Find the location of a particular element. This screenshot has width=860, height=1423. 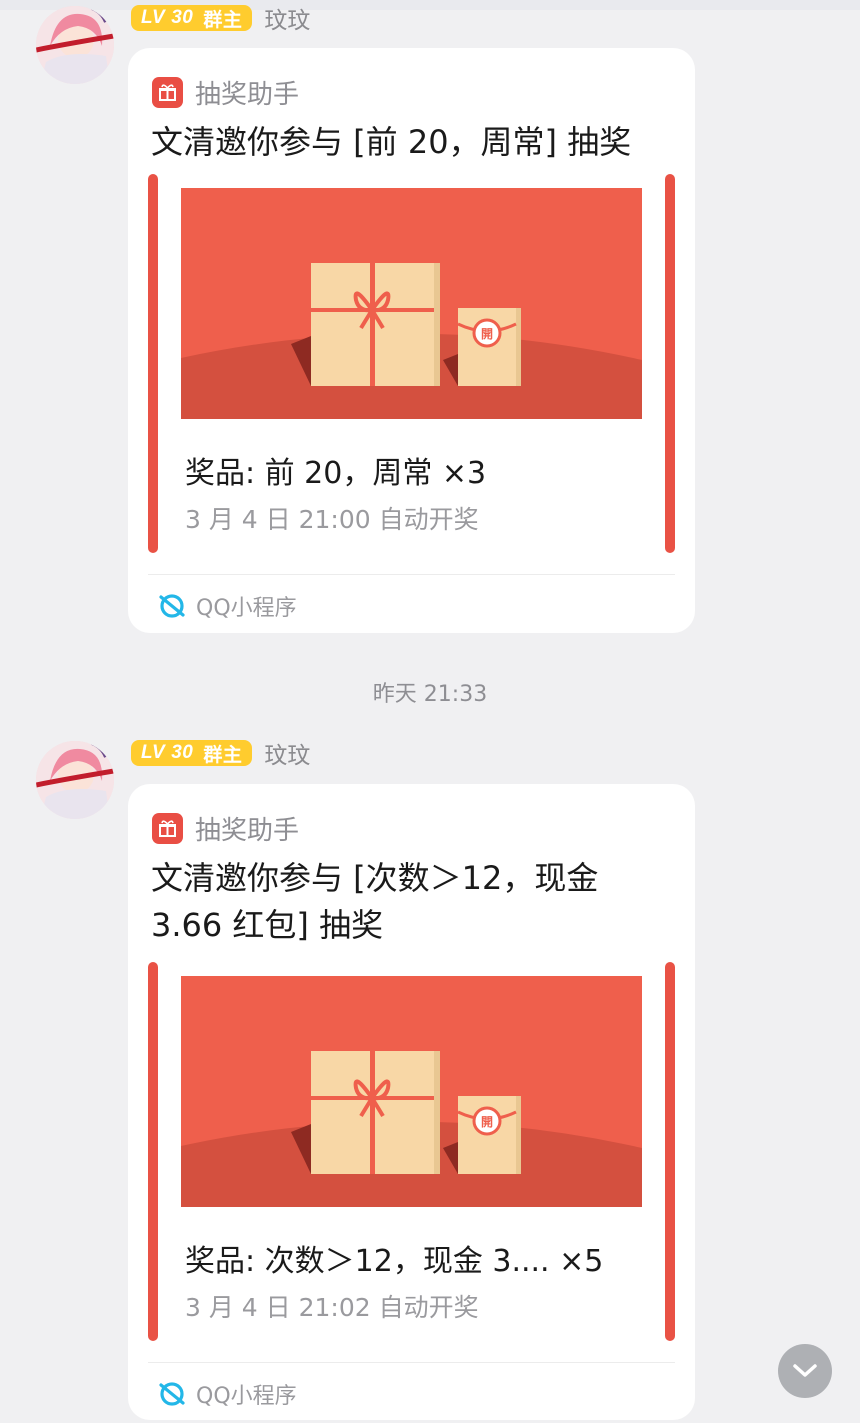

scroll-to-bottom-button is located at coordinates (805, 1371).